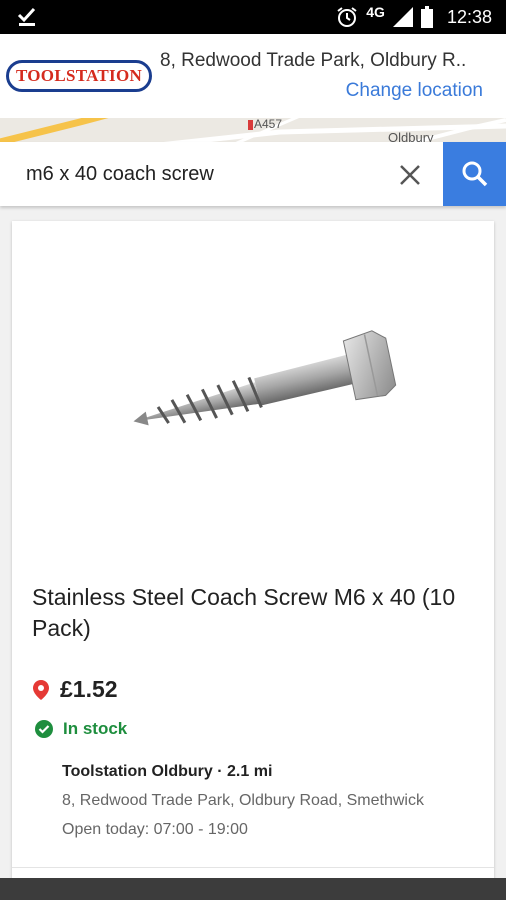  I want to click on price-row: £1.52, so click(75, 689).